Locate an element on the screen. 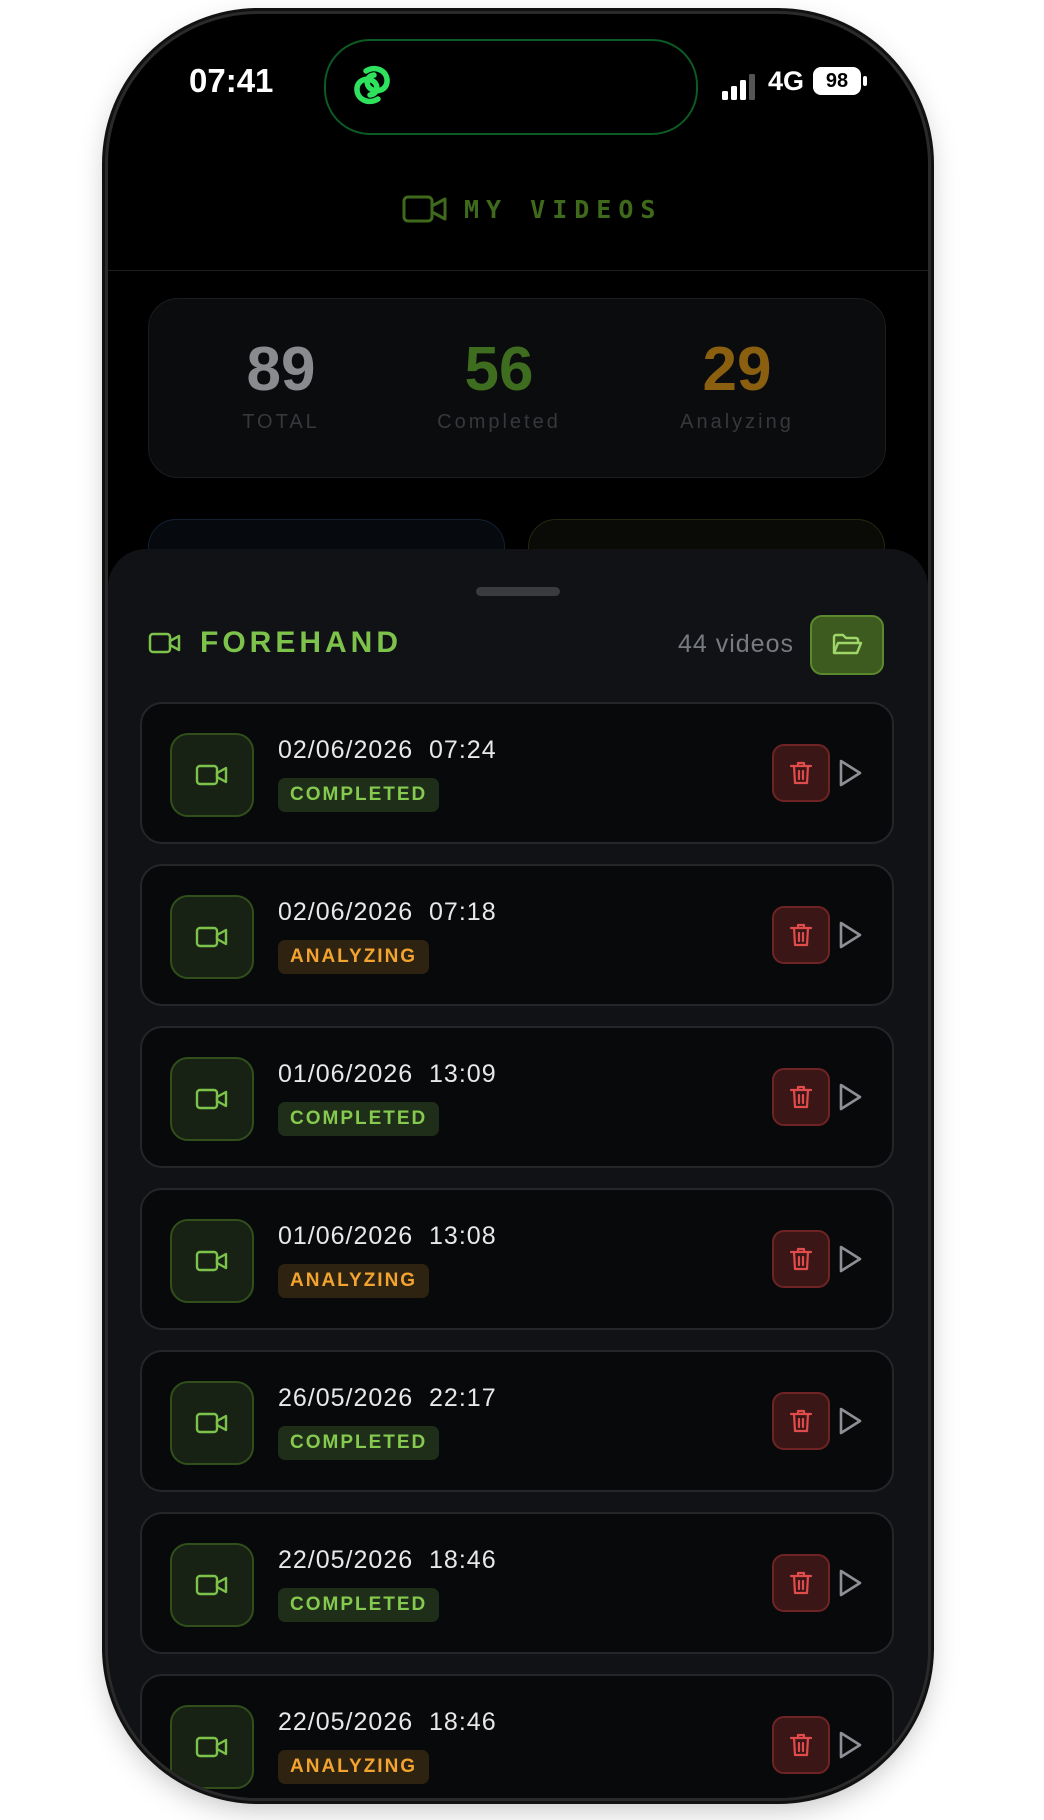 The height and width of the screenshot is (1820, 1044). dynamic-island is located at coordinates (511, 87).